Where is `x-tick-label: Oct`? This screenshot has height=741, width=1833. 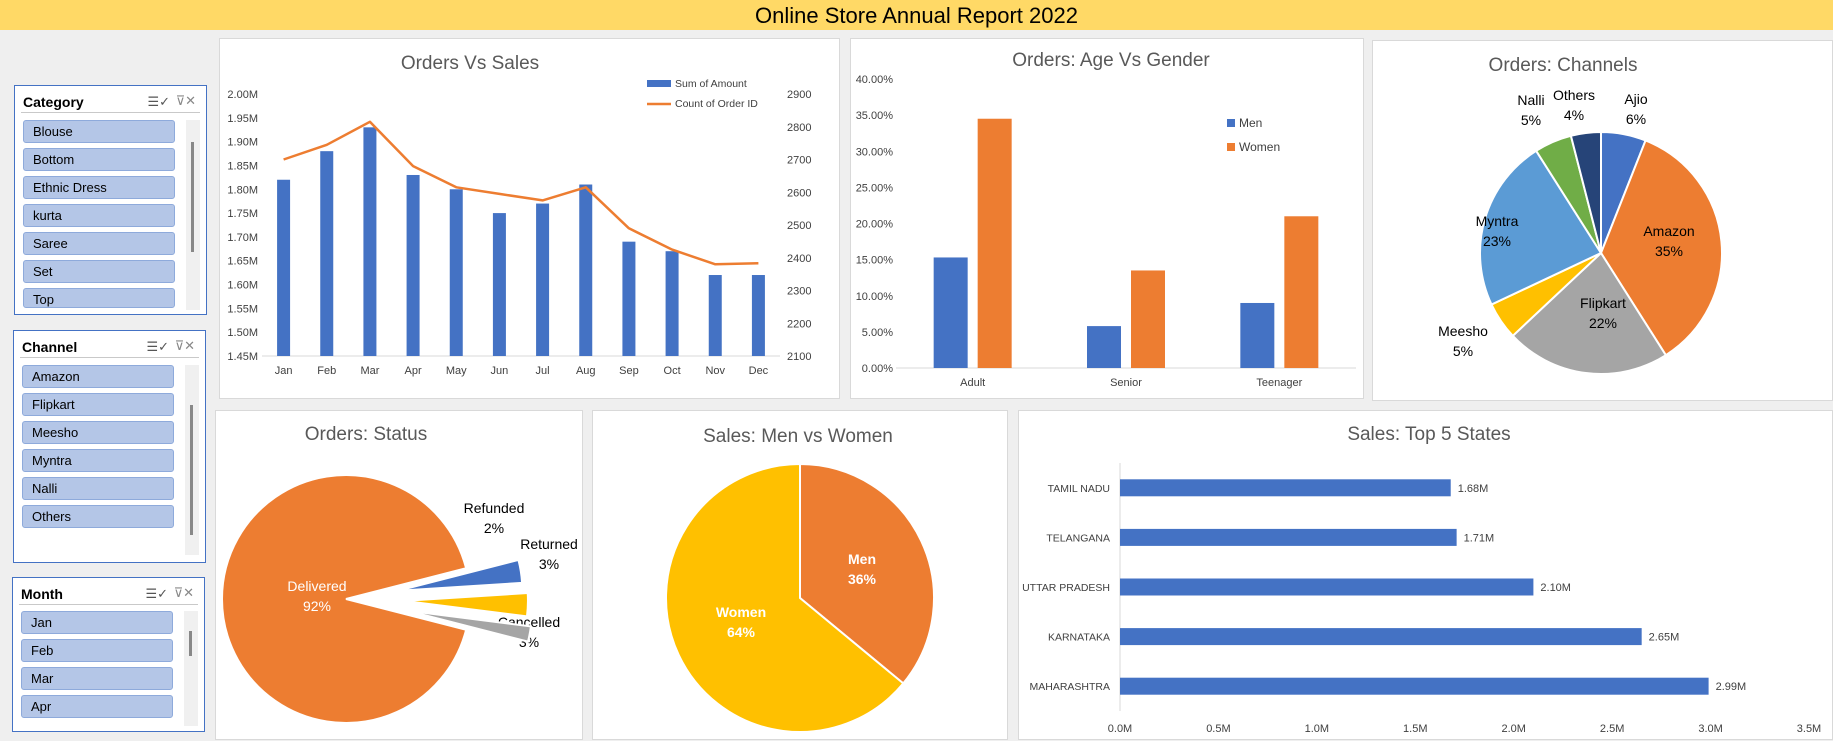
x-tick-label: Oct is located at coordinates (672, 371).